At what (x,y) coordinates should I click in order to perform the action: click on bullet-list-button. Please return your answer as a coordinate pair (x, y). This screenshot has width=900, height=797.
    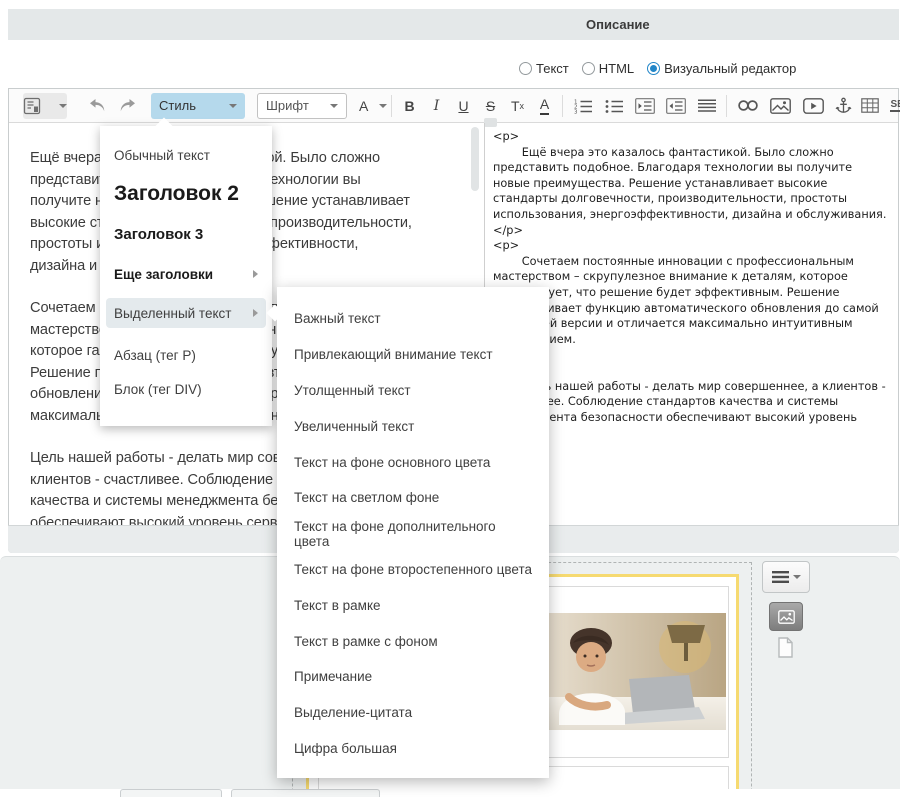
    Looking at the image, I should click on (613, 106).